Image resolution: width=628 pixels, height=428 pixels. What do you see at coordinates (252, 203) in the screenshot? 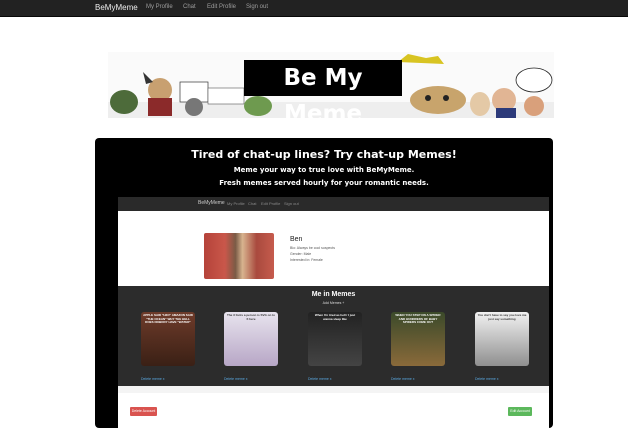
I see `preview-nav-chat: Chat` at bounding box center [252, 203].